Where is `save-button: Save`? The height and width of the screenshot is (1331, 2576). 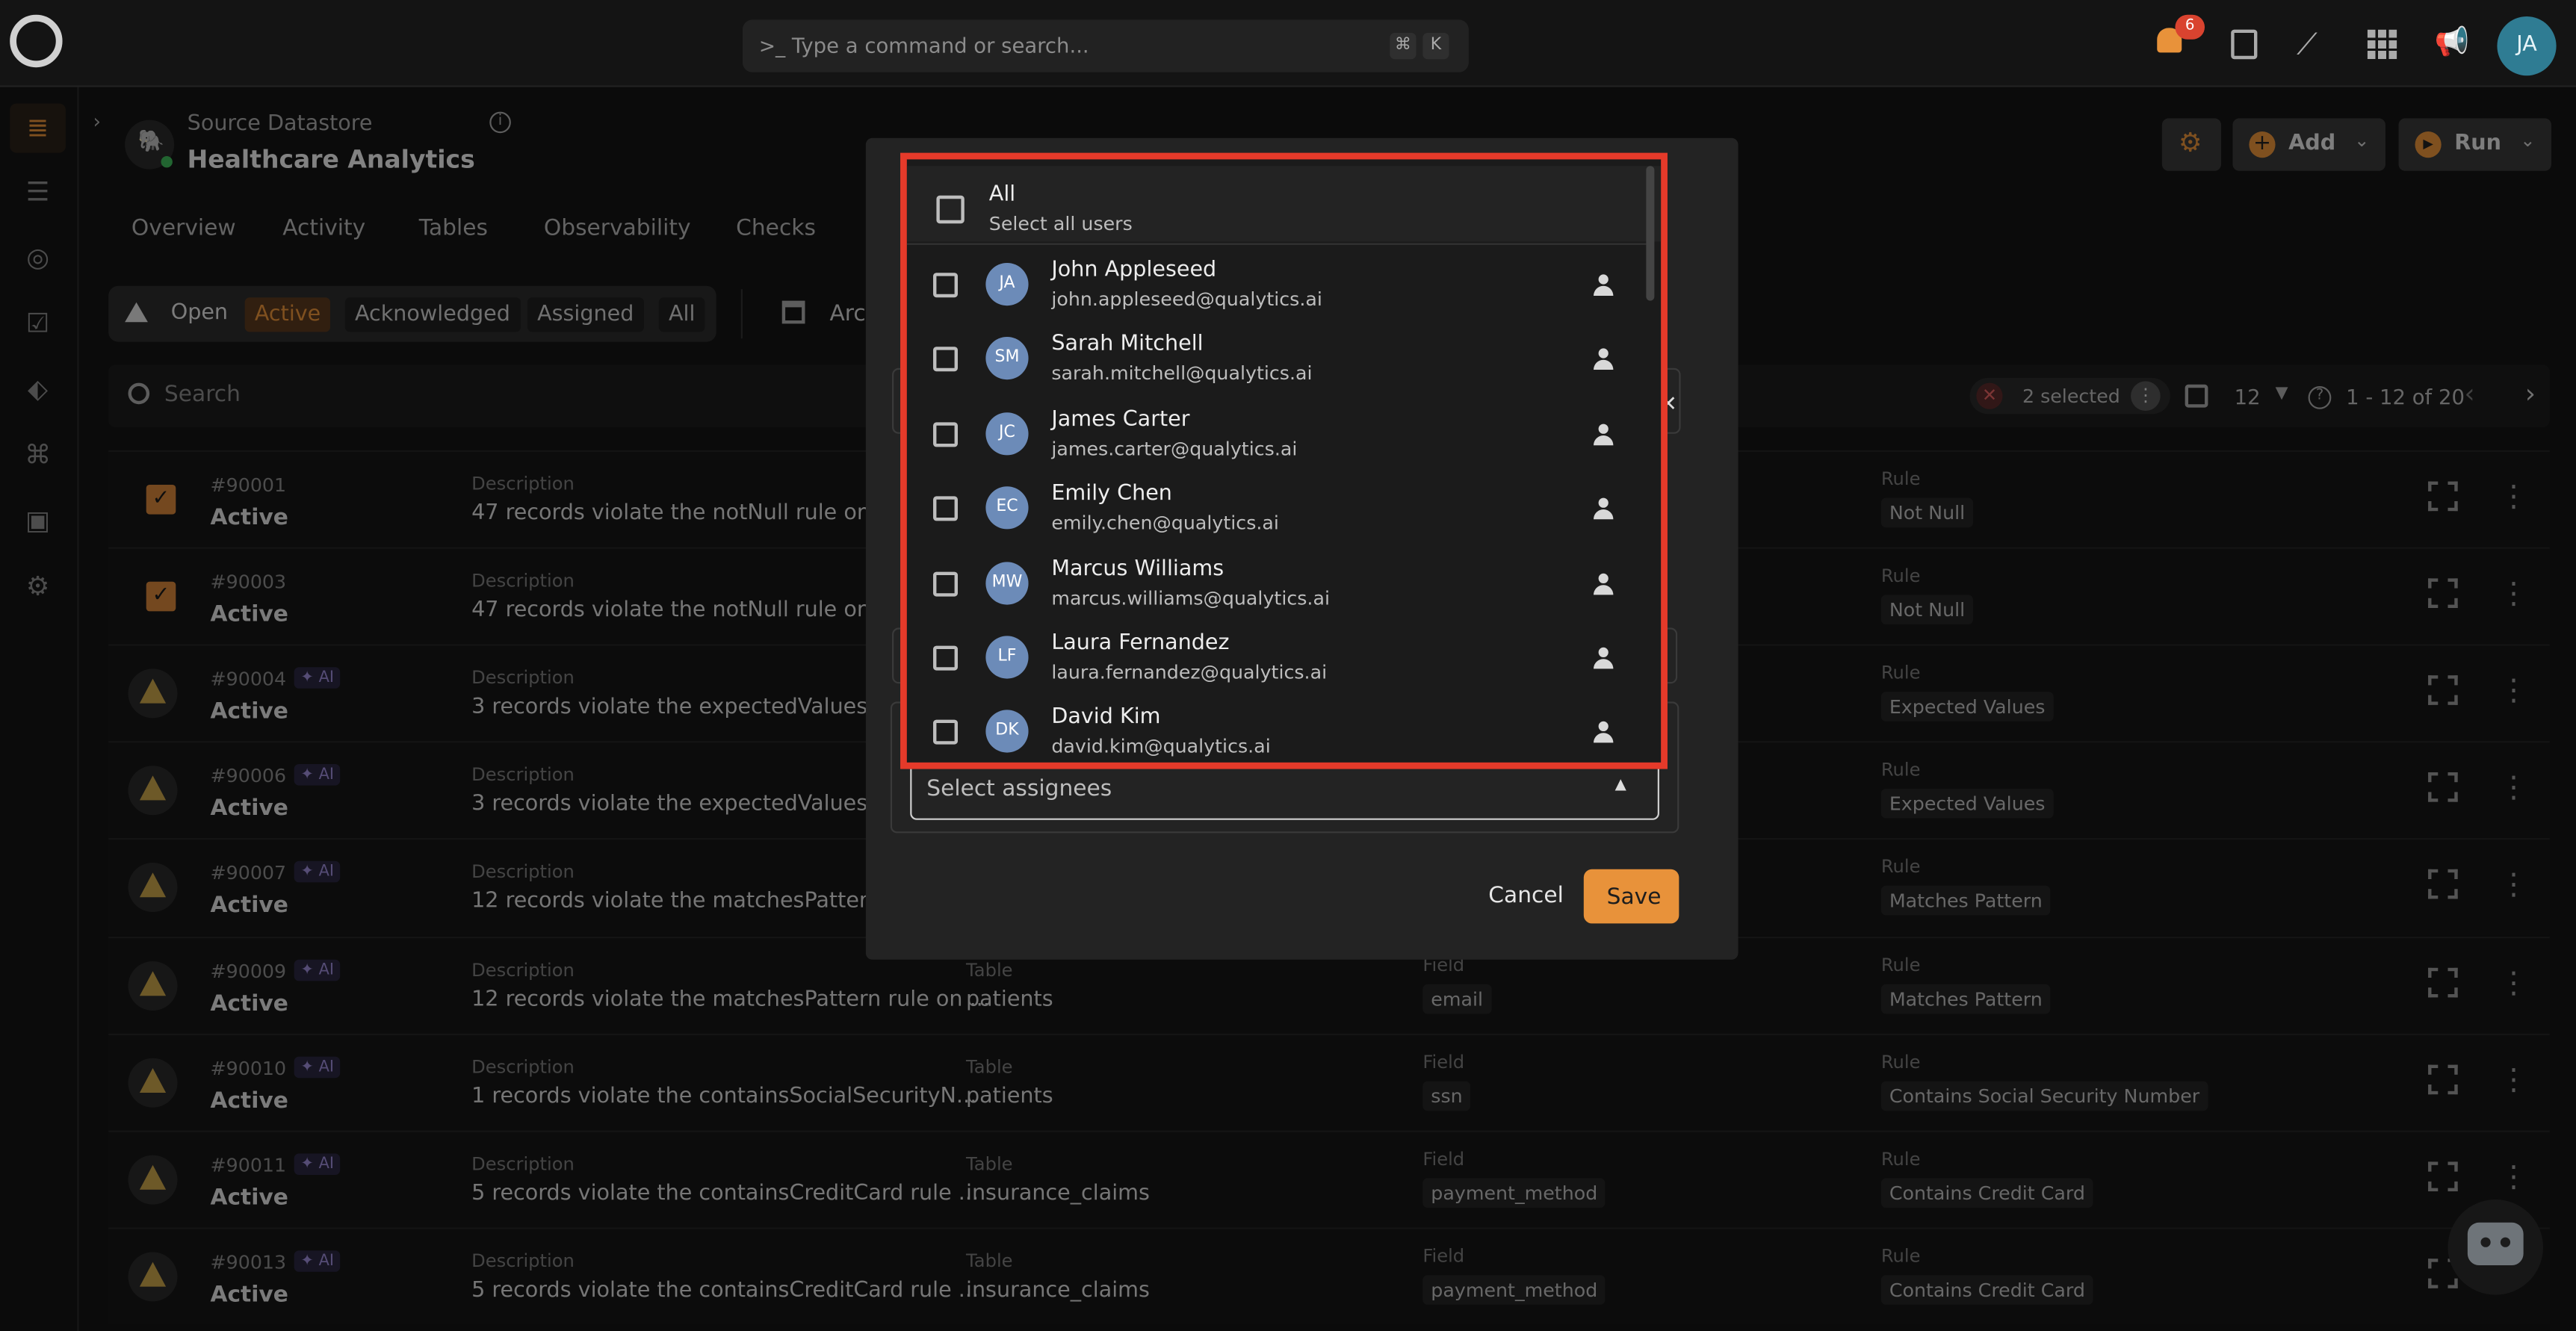 save-button: Save is located at coordinates (1631, 896).